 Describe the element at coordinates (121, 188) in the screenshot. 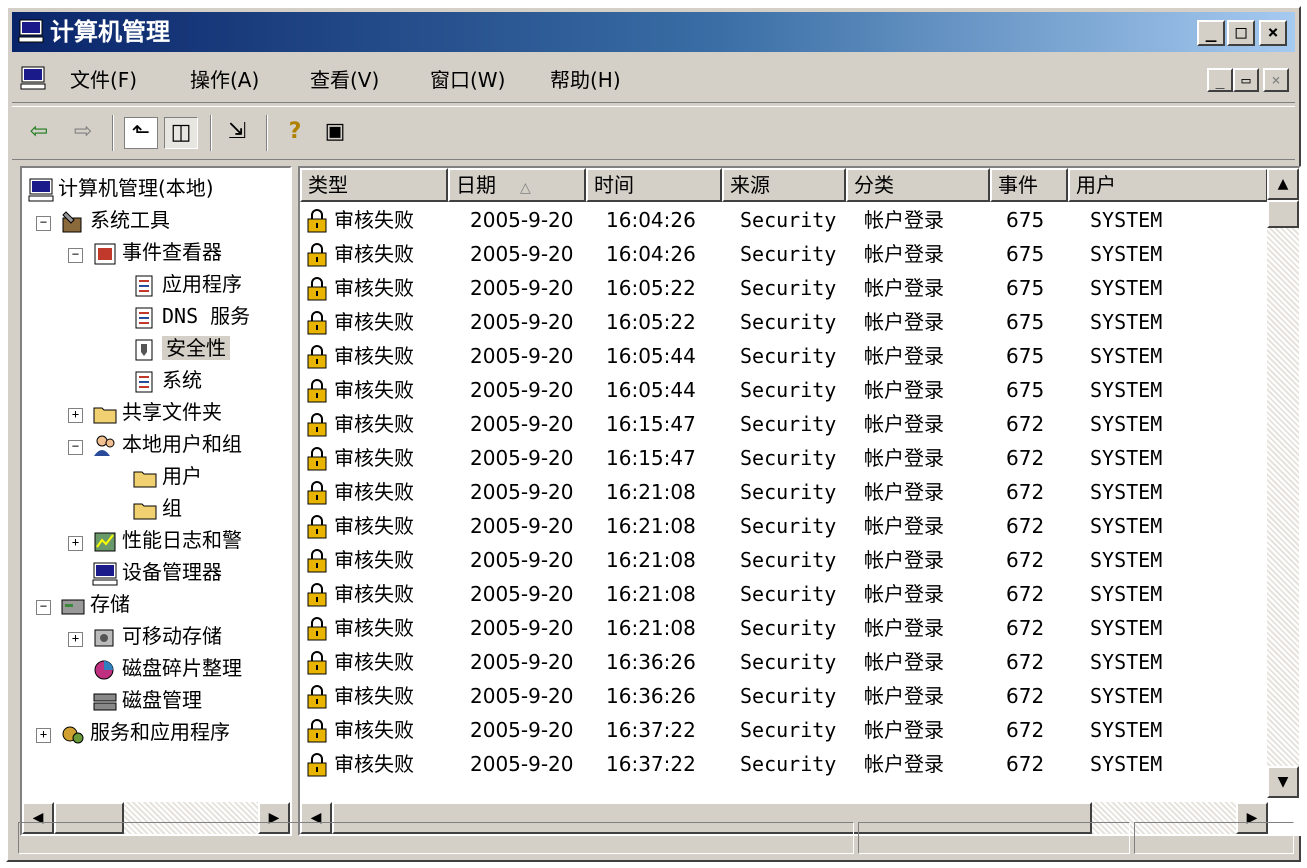

I see `tree-item-root: 计算机管理(本地)` at that location.